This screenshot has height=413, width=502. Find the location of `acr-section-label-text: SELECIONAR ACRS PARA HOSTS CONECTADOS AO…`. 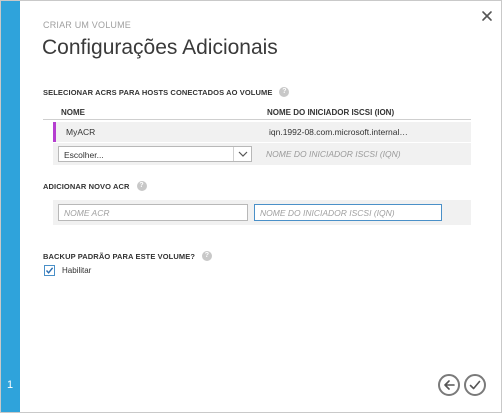

acr-section-label-text: SELECIONAR ACRS PARA HOSTS CONECTADOS AO… is located at coordinates (158, 92).